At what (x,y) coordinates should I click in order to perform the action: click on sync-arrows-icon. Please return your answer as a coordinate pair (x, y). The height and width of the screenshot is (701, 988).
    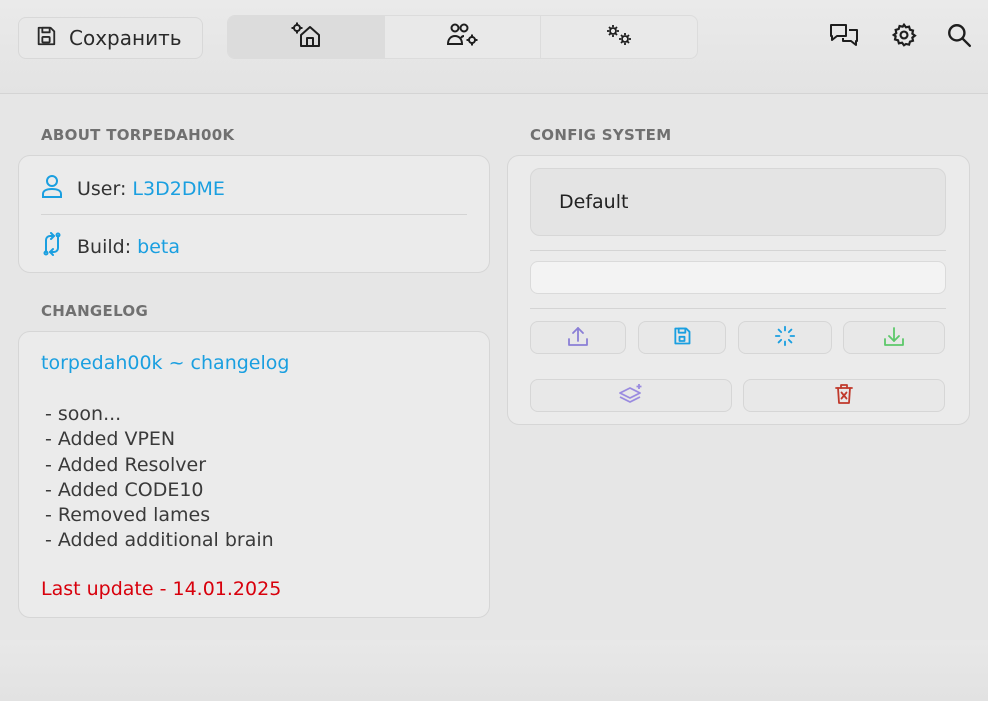
    Looking at the image, I should click on (52, 246).